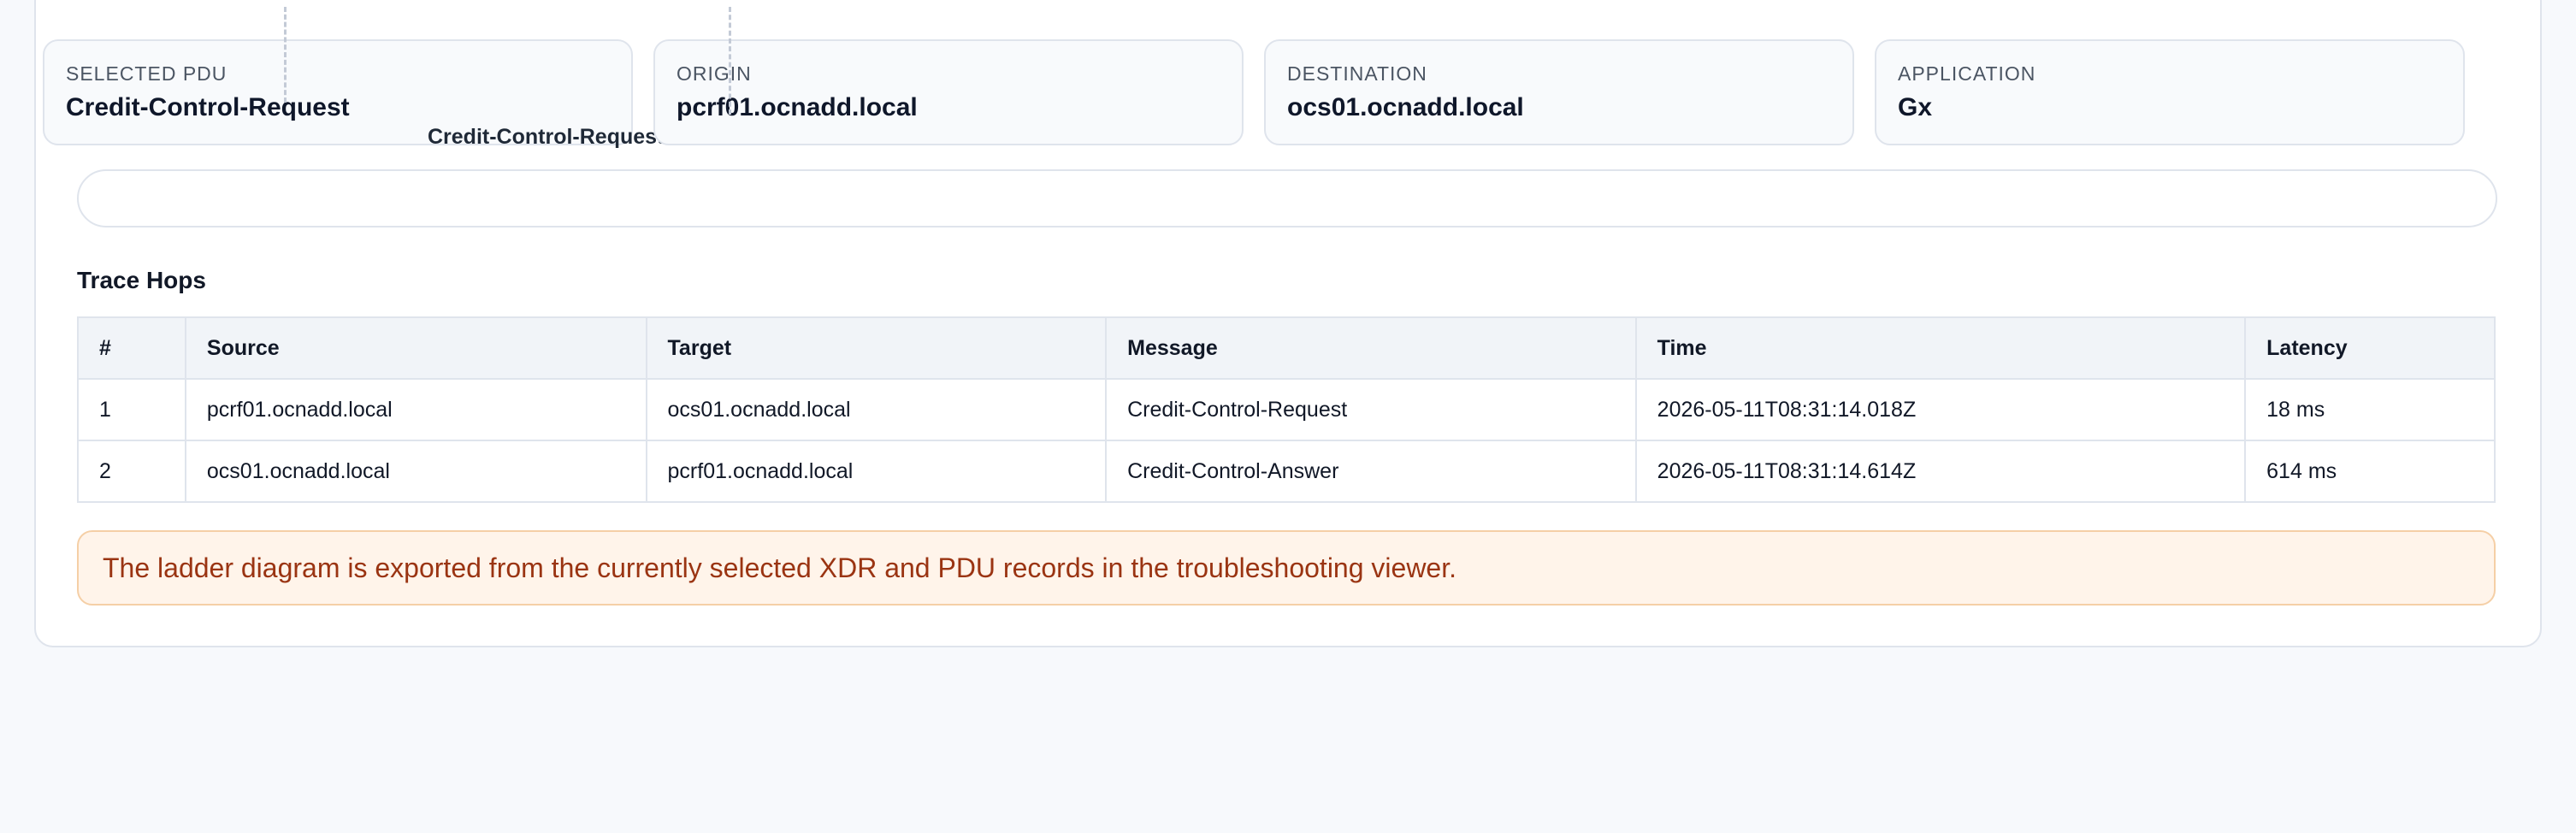  What do you see at coordinates (1357, 74) in the screenshot?
I see `destination-label: DESTINATION` at bounding box center [1357, 74].